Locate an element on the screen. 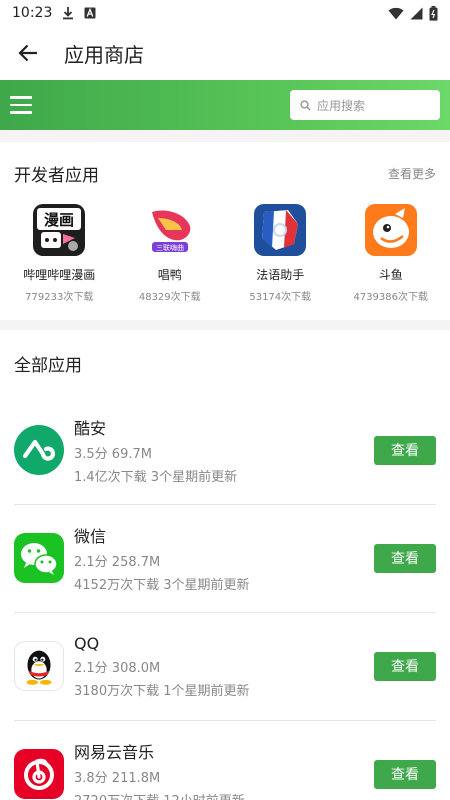  dev-app-item: 斗鱼 4739386次下载 is located at coordinates (391, 253).